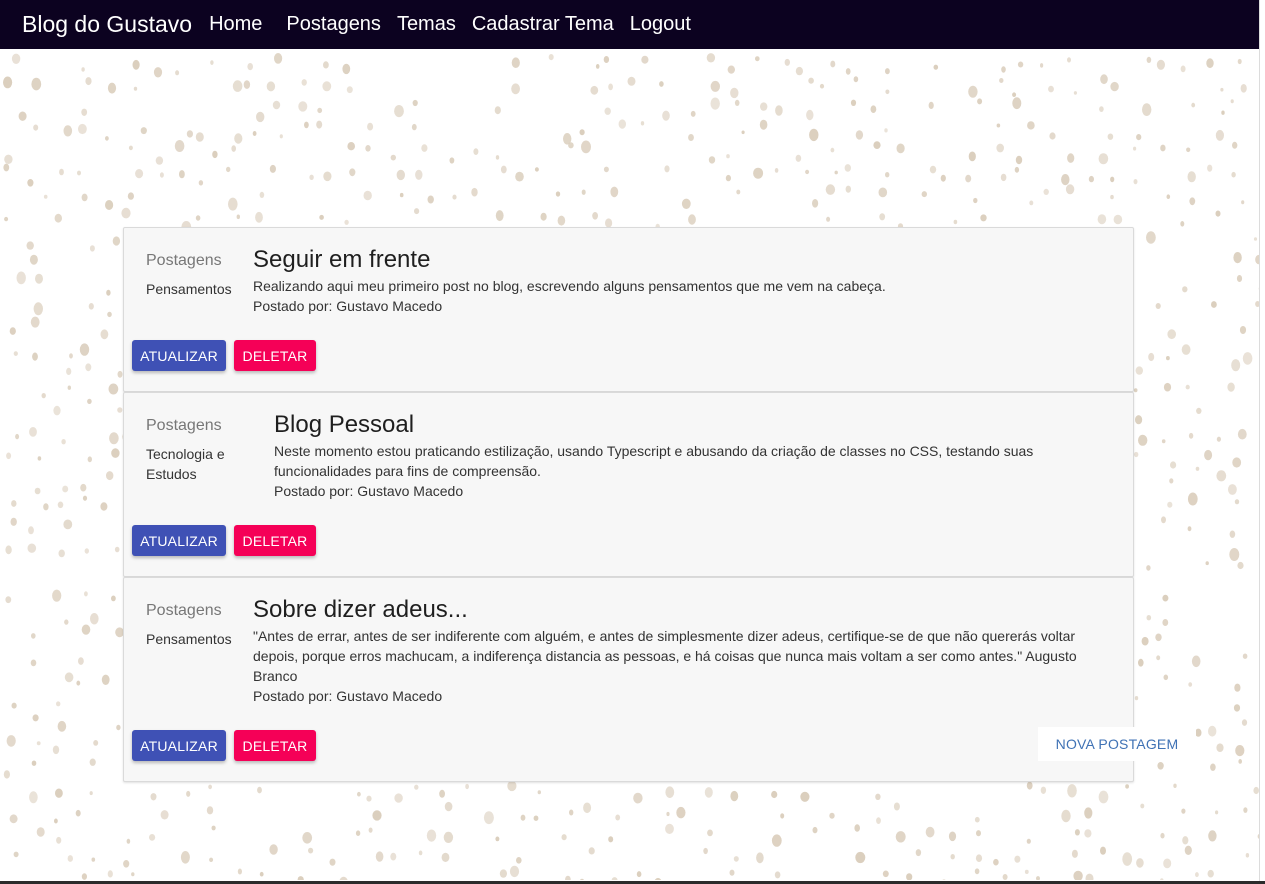 The height and width of the screenshot is (884, 1265). I want to click on nav-link-logout: Logout, so click(660, 24).